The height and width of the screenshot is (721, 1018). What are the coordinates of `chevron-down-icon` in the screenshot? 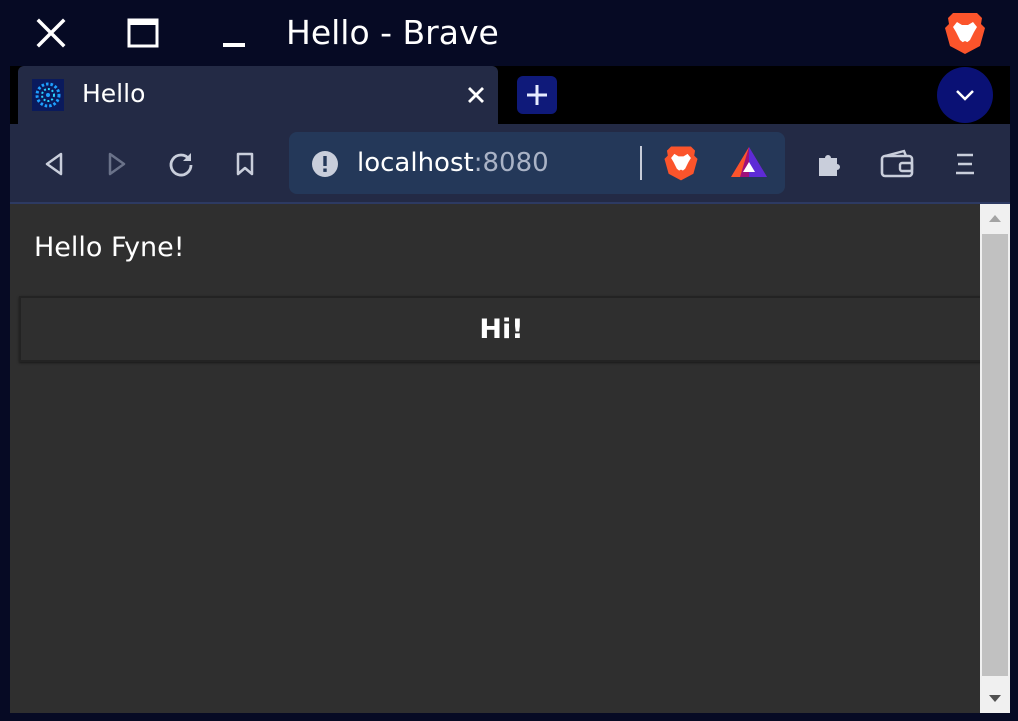 It's located at (965, 95).